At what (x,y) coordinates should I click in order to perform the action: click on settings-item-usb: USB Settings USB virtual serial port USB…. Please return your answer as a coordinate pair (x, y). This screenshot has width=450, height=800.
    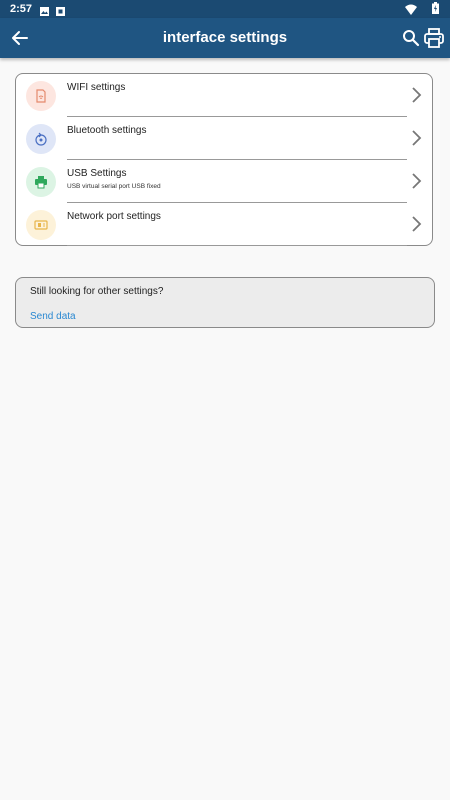
    Looking at the image, I should click on (225, 181).